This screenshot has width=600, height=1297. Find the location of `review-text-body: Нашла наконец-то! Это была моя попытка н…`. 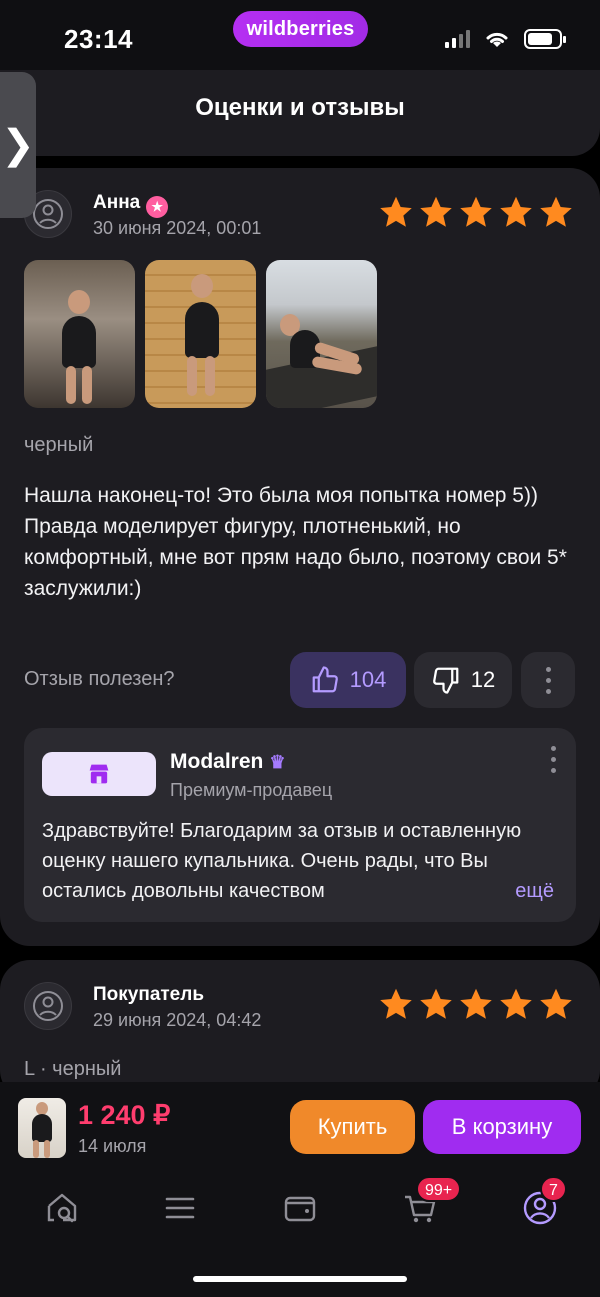

review-text-body: Нашла наконец-то! Это была моя попытка н… is located at coordinates (295, 542).